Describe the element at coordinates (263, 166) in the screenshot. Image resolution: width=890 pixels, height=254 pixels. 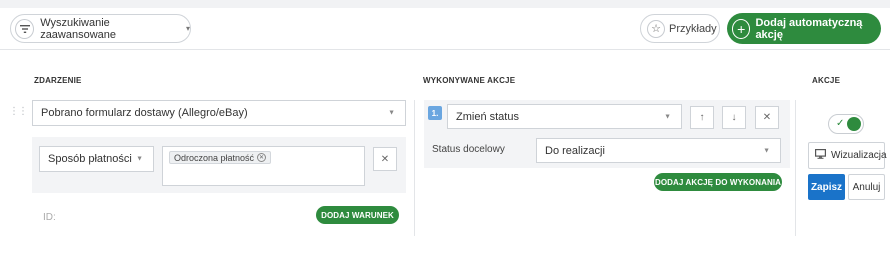
I see `condition-values-field: Odroczona płatność ✕` at that location.